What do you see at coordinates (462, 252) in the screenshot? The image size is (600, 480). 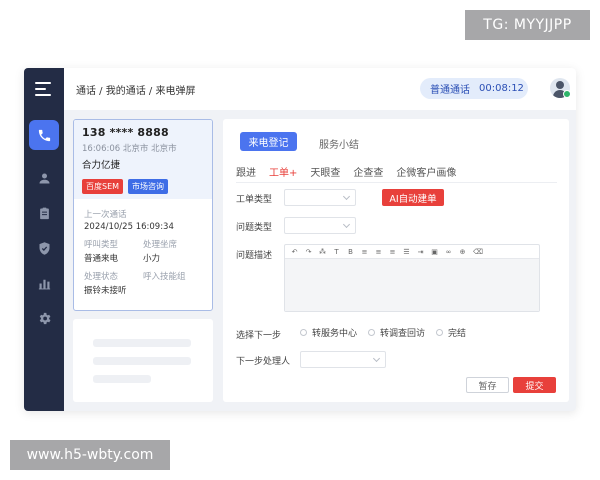 I see `zoom-icon: ⊕` at bounding box center [462, 252].